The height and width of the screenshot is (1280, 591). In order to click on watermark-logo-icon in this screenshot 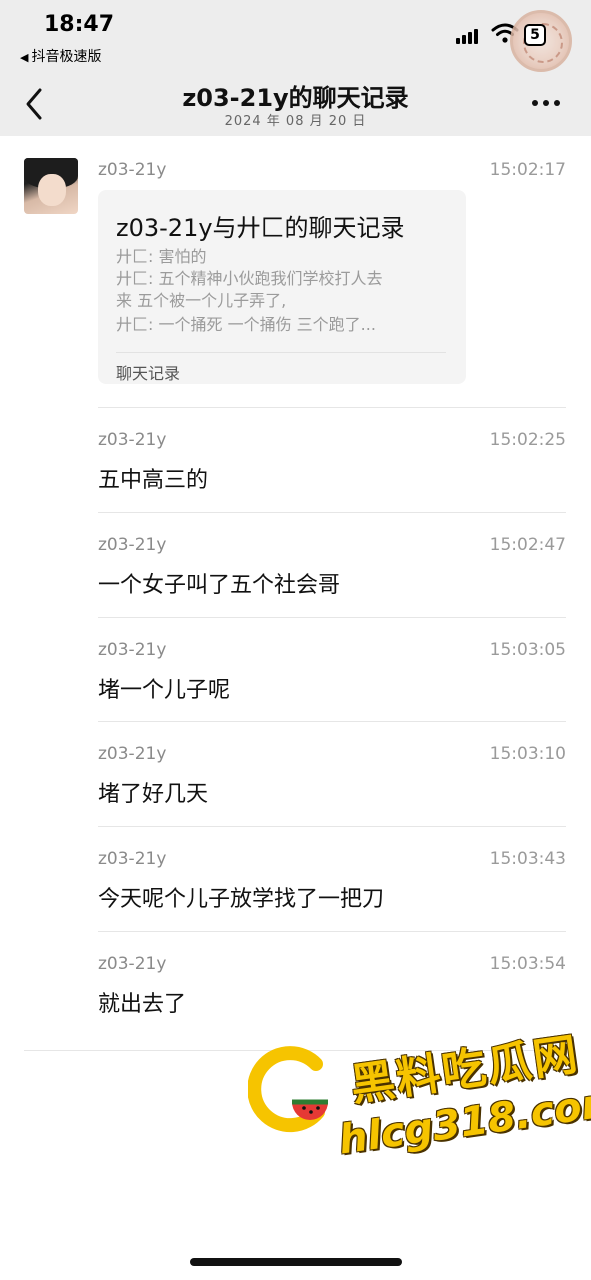, I will do `click(288, 1089)`.